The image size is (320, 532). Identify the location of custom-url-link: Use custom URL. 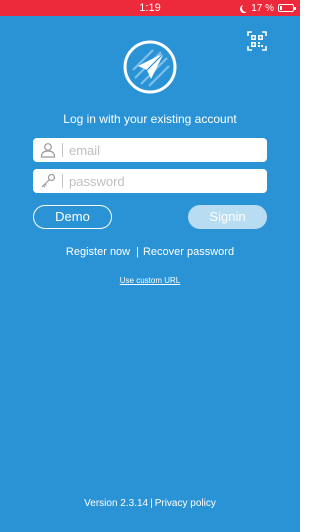
(150, 280).